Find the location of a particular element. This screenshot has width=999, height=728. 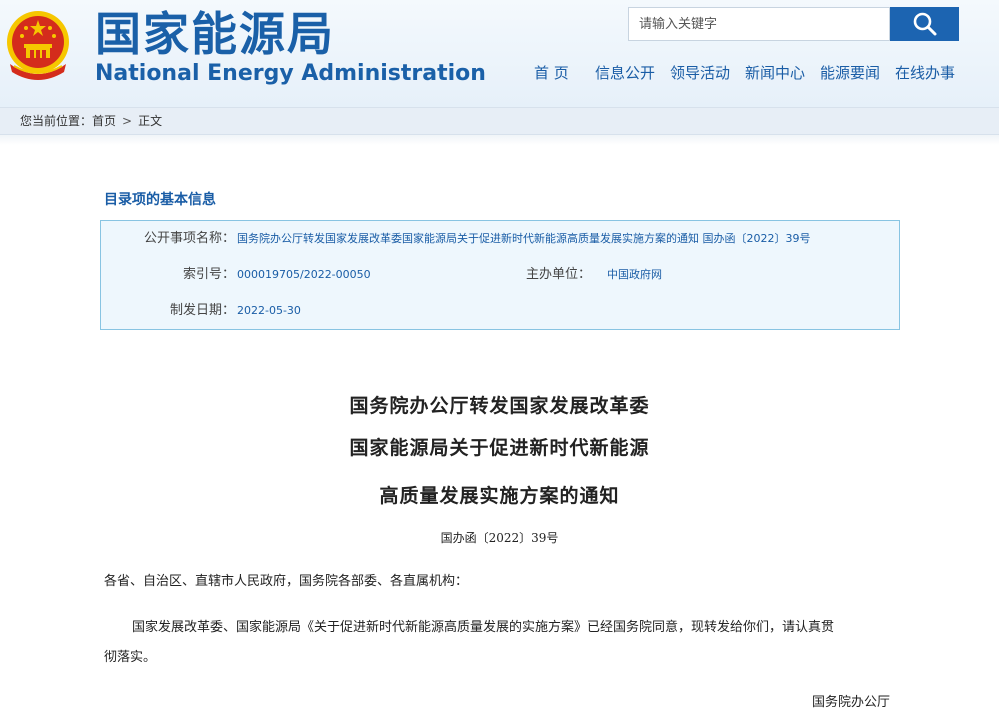

date-value: 2022-05-30 is located at coordinates (269, 310).